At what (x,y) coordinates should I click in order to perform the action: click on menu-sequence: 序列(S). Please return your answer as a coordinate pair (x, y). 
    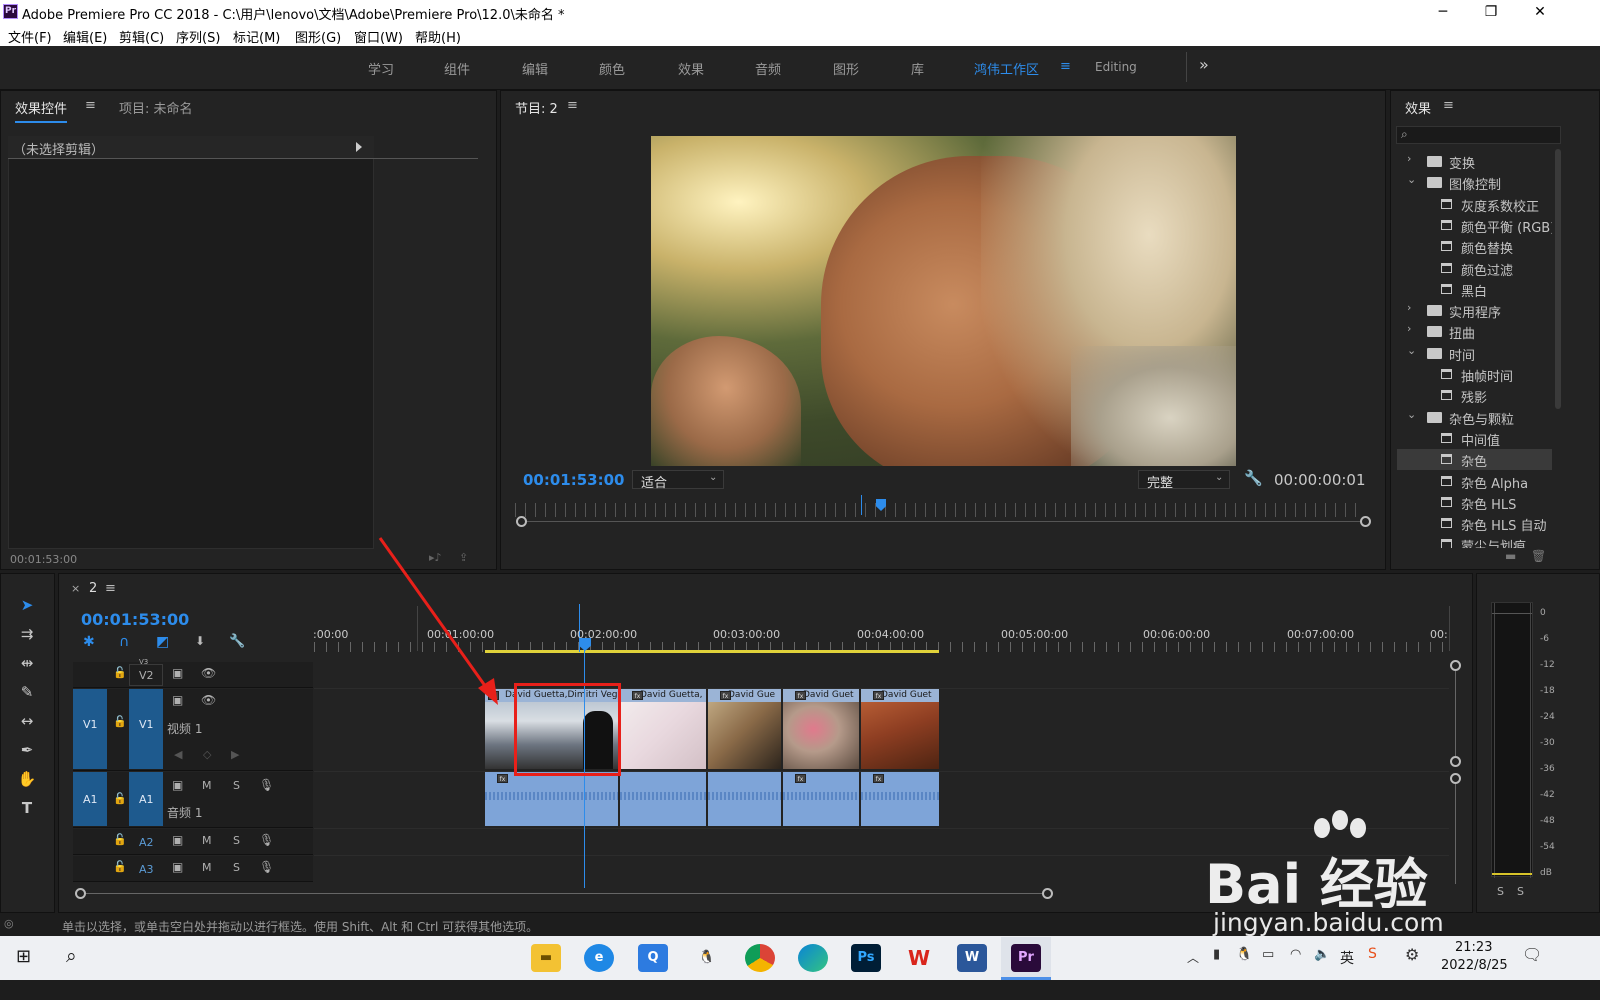
    Looking at the image, I should click on (198, 36).